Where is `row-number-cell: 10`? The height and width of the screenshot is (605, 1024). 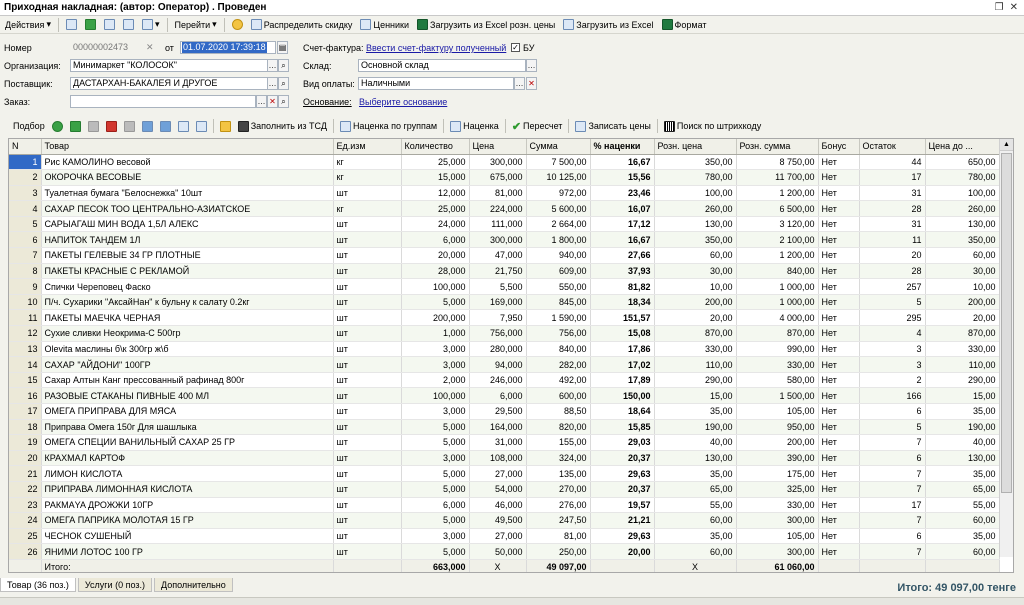 row-number-cell: 10 is located at coordinates (25, 302).